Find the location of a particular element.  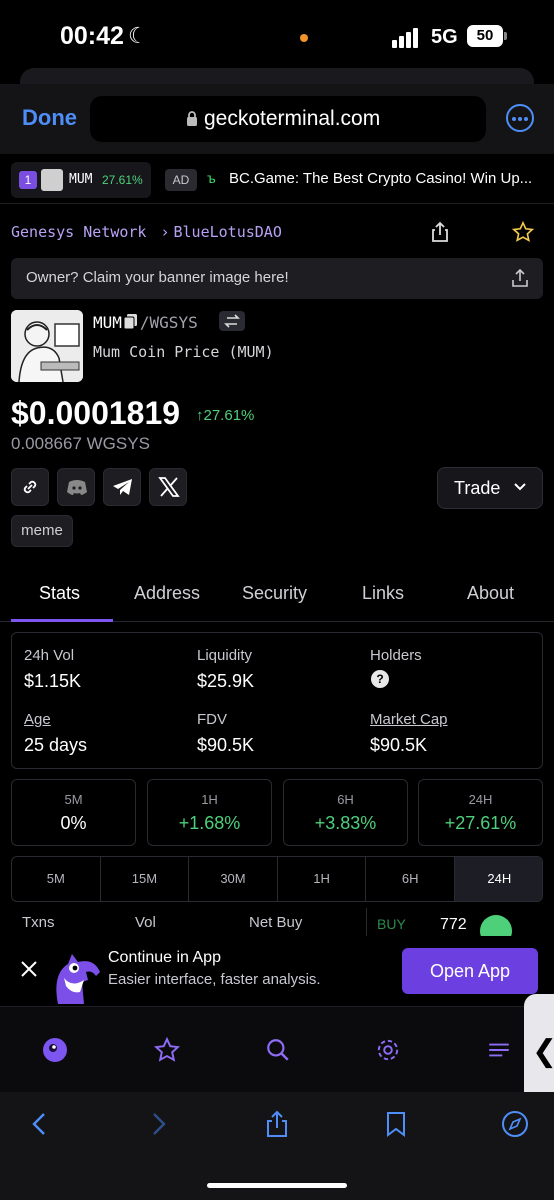

liquidity-label: Liquidity is located at coordinates (225, 655).